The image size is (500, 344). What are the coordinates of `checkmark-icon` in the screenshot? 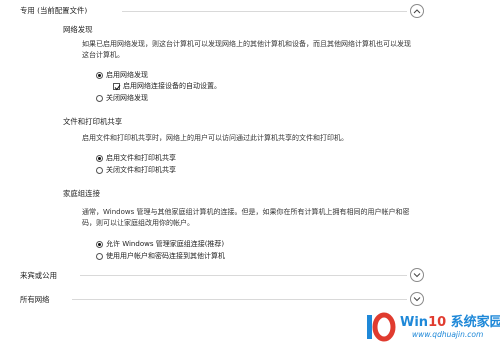 It's located at (117, 87).